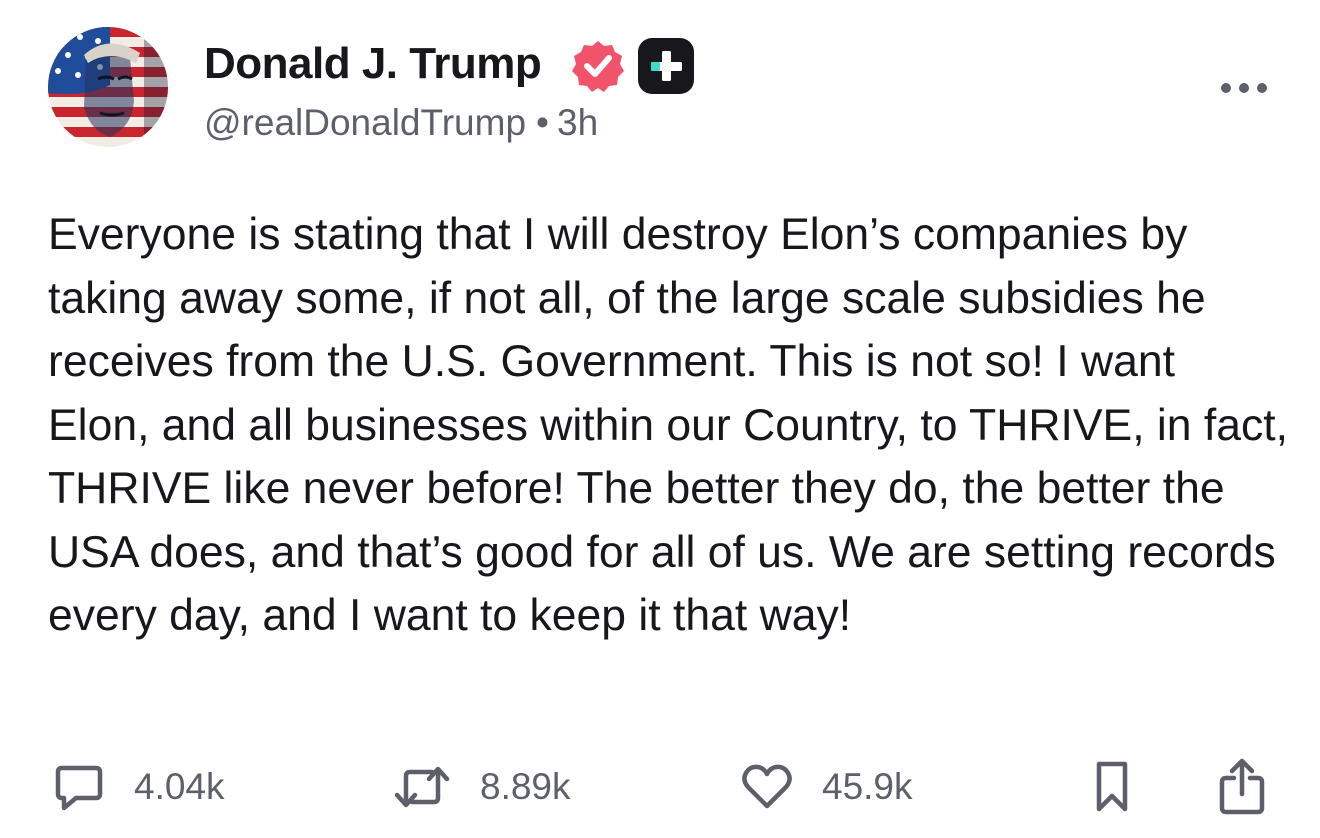  Describe the element at coordinates (525, 786) in the screenshot. I see `restruth-count: 8.89k` at that location.